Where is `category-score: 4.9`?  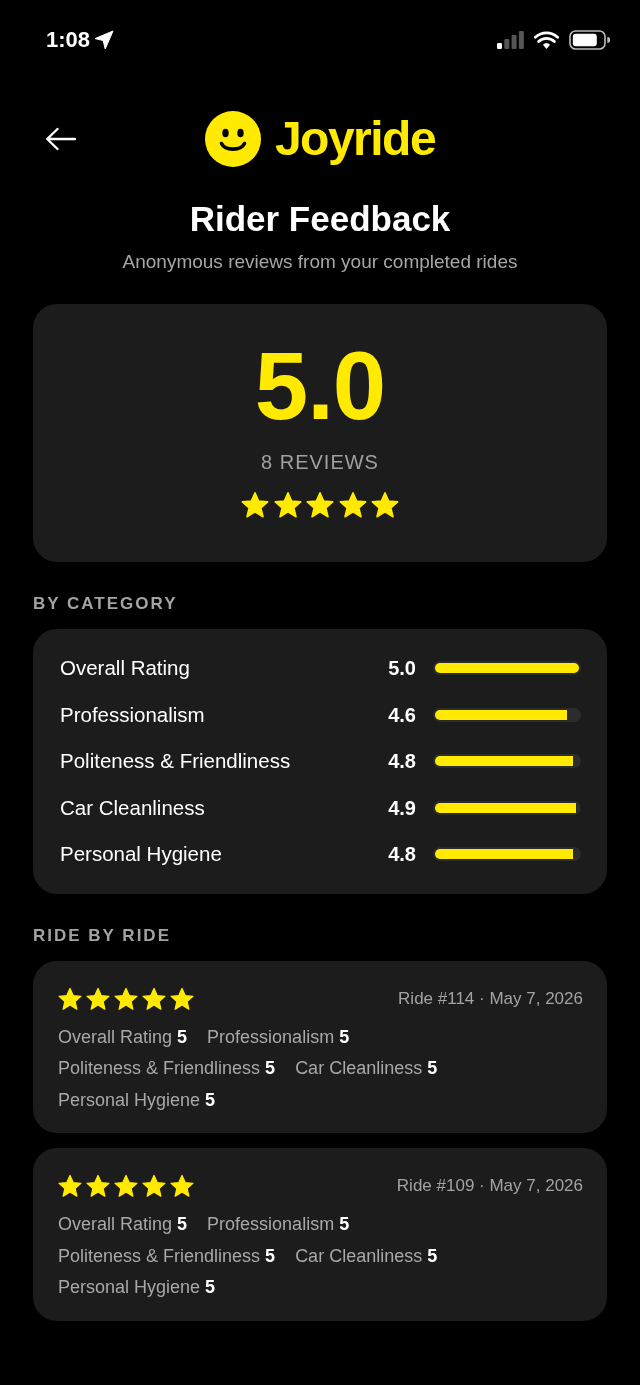
category-score: 4.9 is located at coordinates (402, 808).